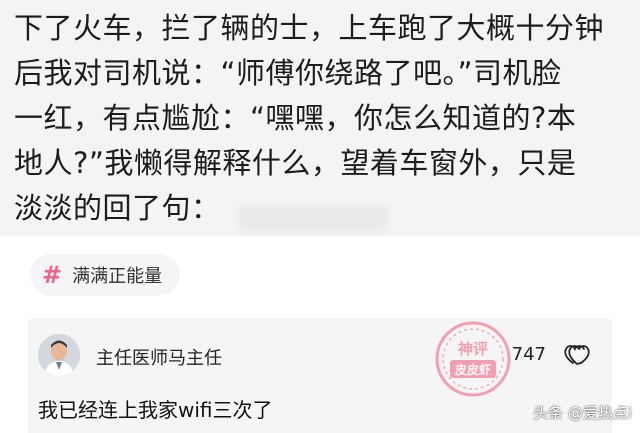  Describe the element at coordinates (528, 354) in the screenshot. I see `like-count: 747` at that location.